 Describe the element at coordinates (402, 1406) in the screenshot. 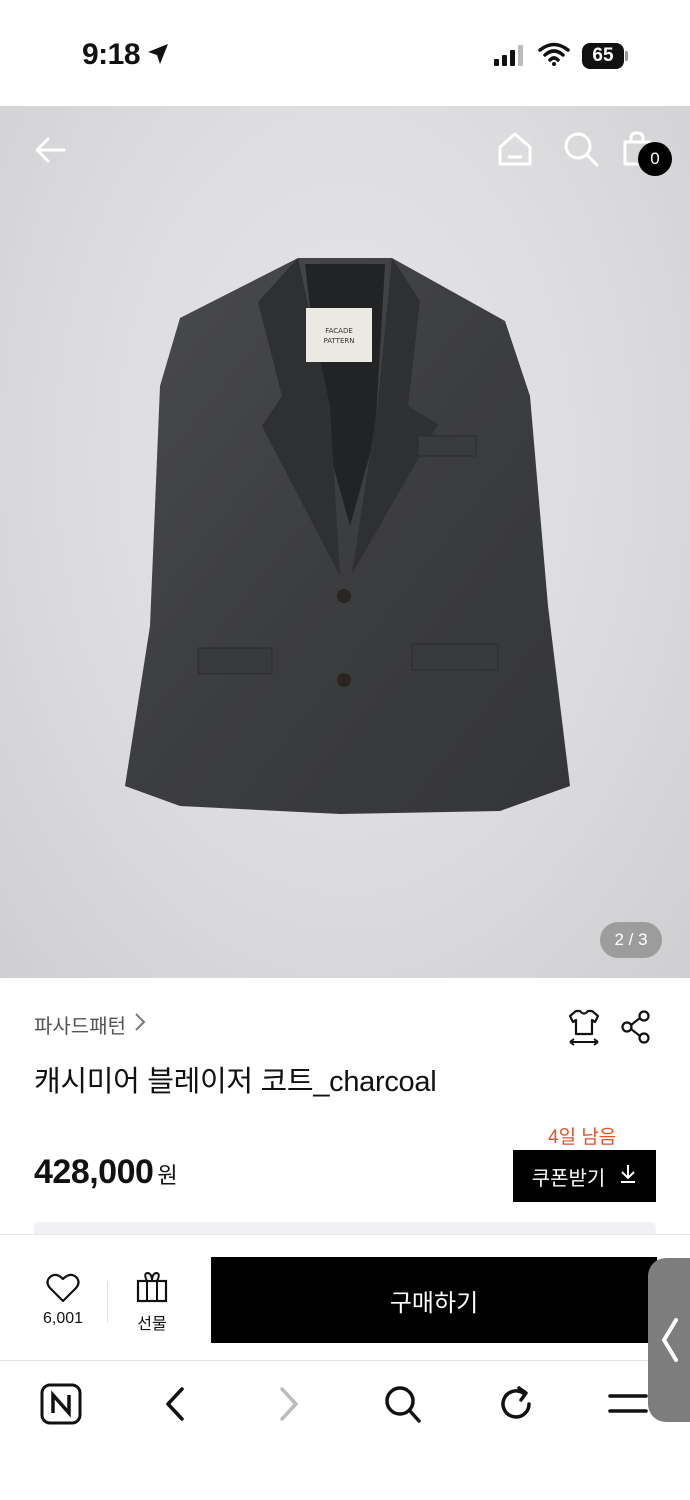

I see `browser-search-icon` at that location.